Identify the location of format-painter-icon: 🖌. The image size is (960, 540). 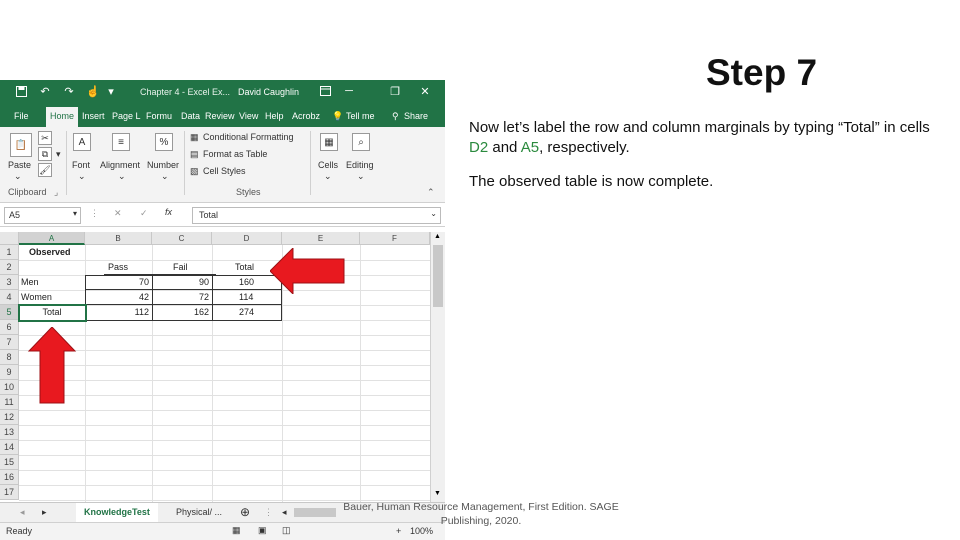
(45, 170).